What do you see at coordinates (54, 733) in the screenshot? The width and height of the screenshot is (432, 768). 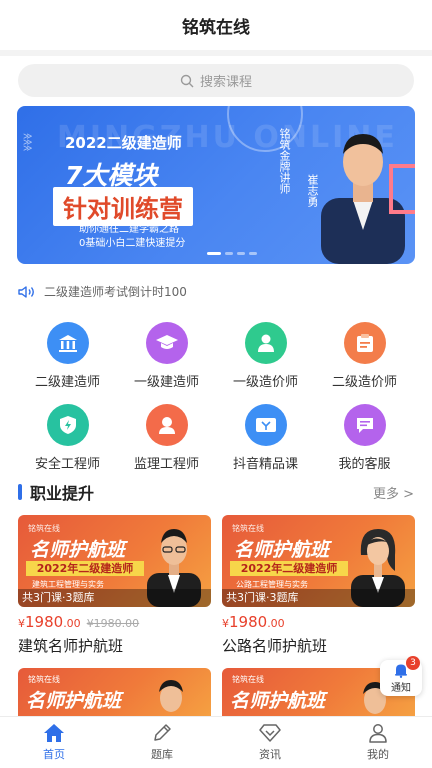 I see `home-icon` at bounding box center [54, 733].